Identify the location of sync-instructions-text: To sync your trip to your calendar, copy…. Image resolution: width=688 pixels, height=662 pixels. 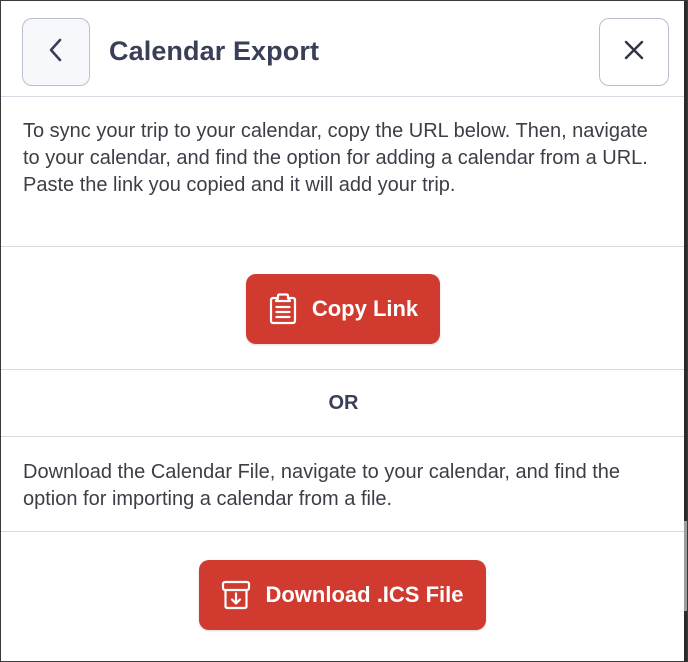
(335, 158).